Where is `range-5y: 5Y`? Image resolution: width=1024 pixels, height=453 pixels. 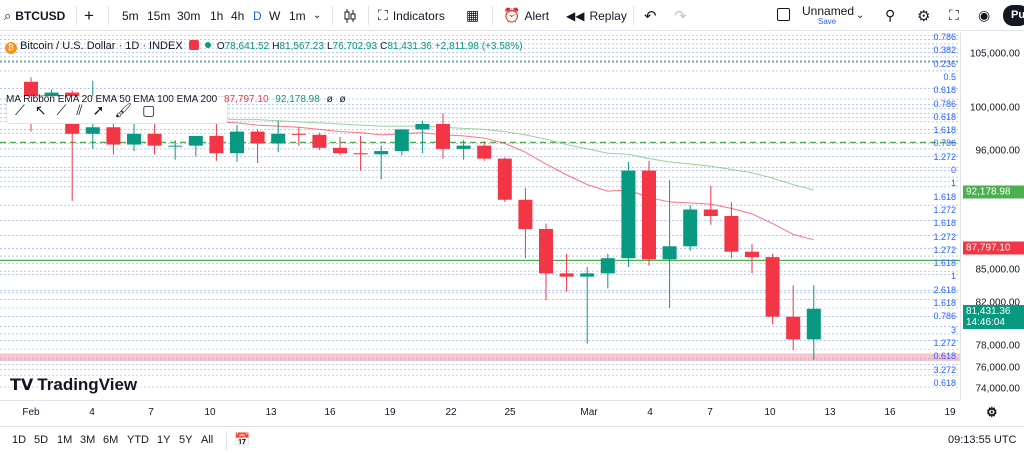 range-5y: 5Y is located at coordinates (185, 440).